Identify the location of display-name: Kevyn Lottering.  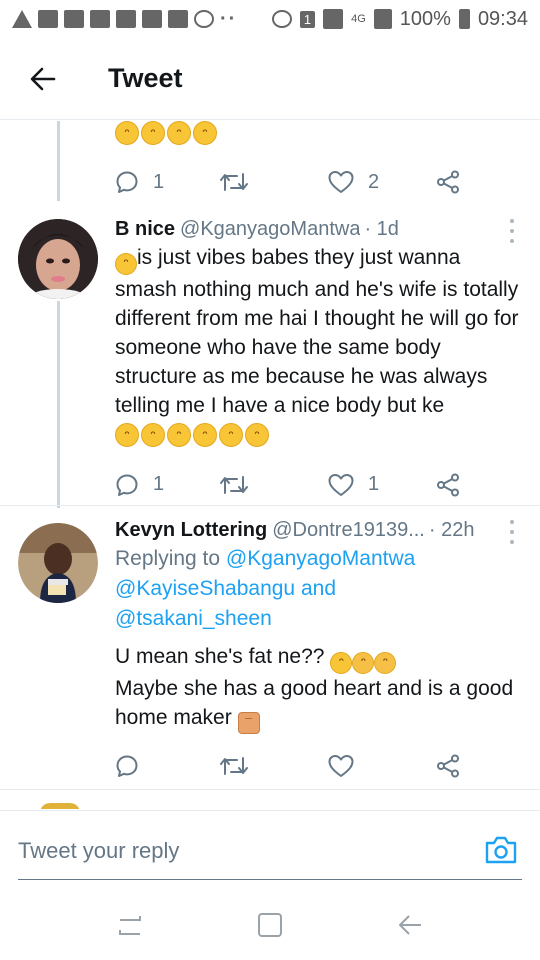
(191, 530).